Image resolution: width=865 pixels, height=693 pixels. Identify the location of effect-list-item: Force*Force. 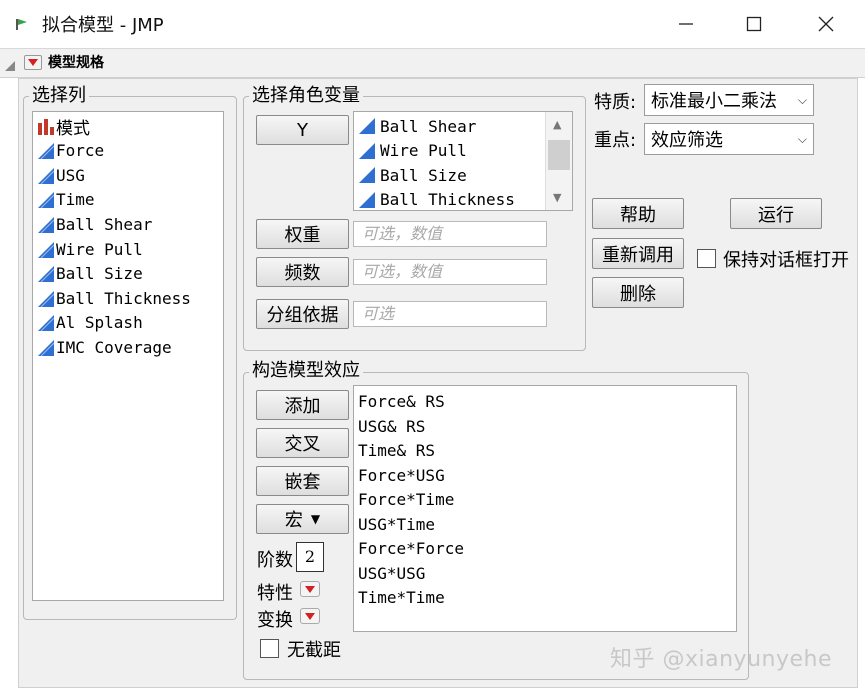
(411, 549).